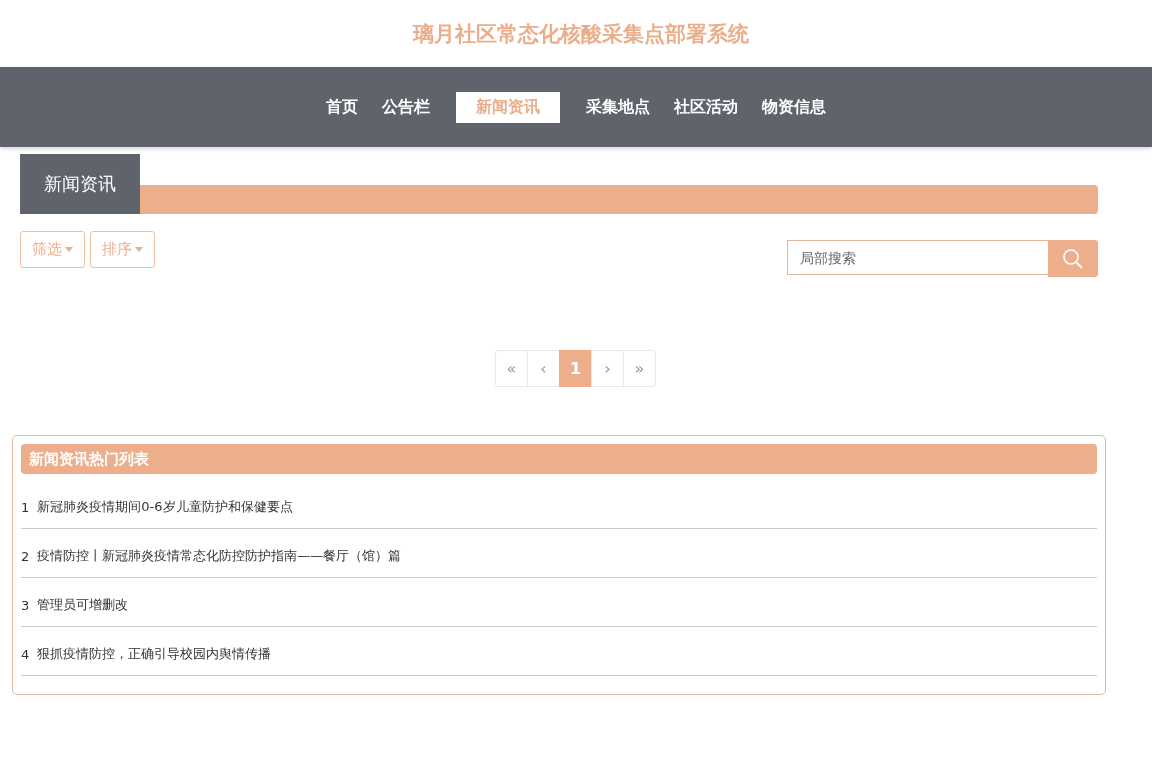  I want to click on nav-link: 首页, so click(342, 107).